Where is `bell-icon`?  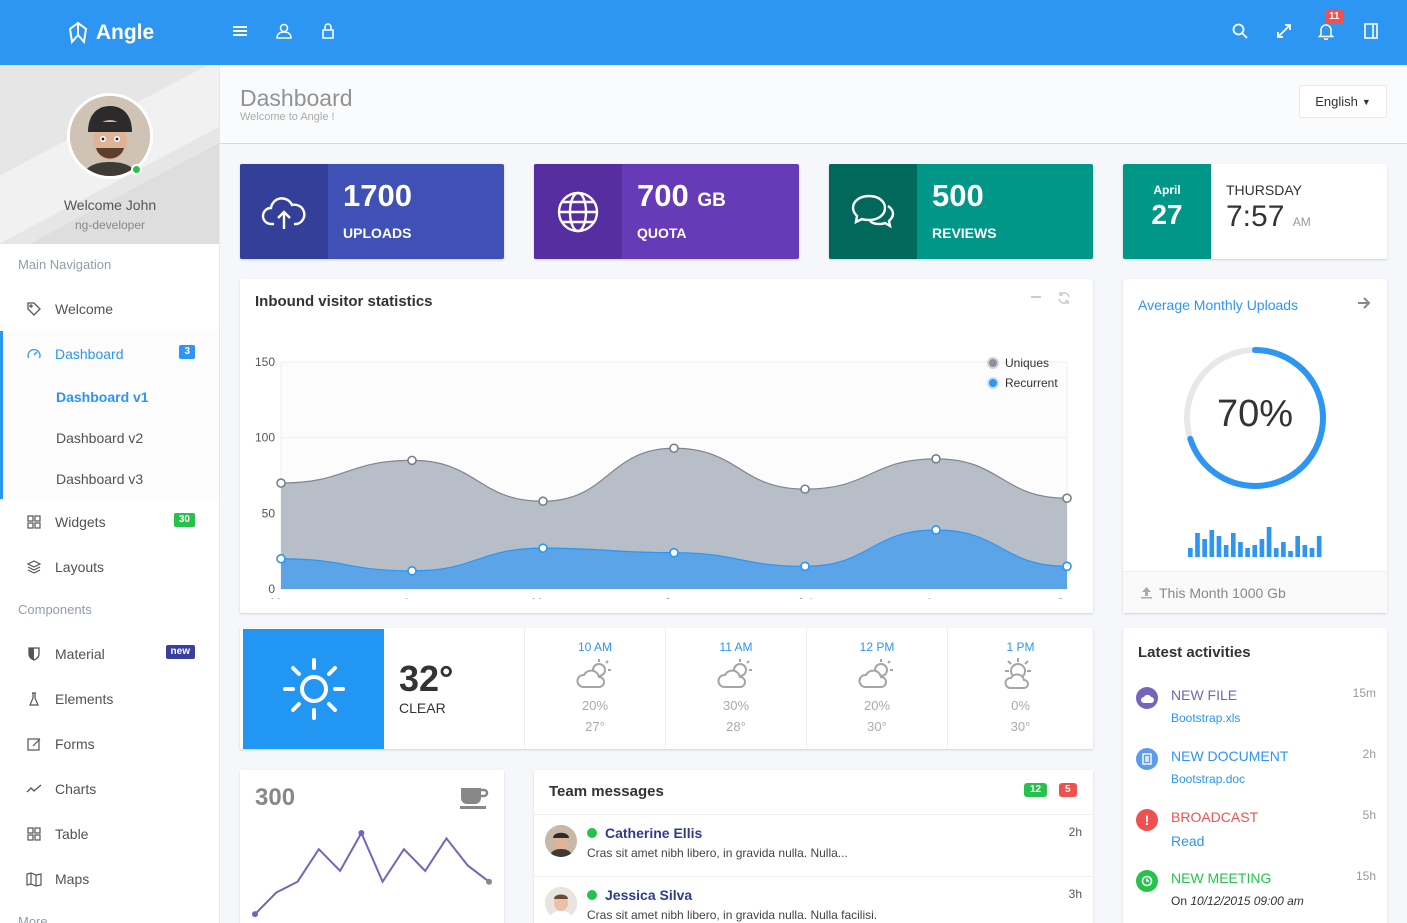 bell-icon is located at coordinates (1327, 32).